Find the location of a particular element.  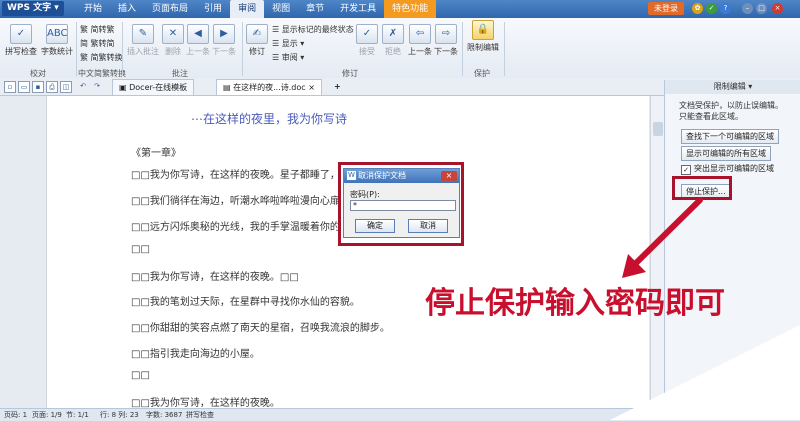

password-input: * is located at coordinates (403, 205).